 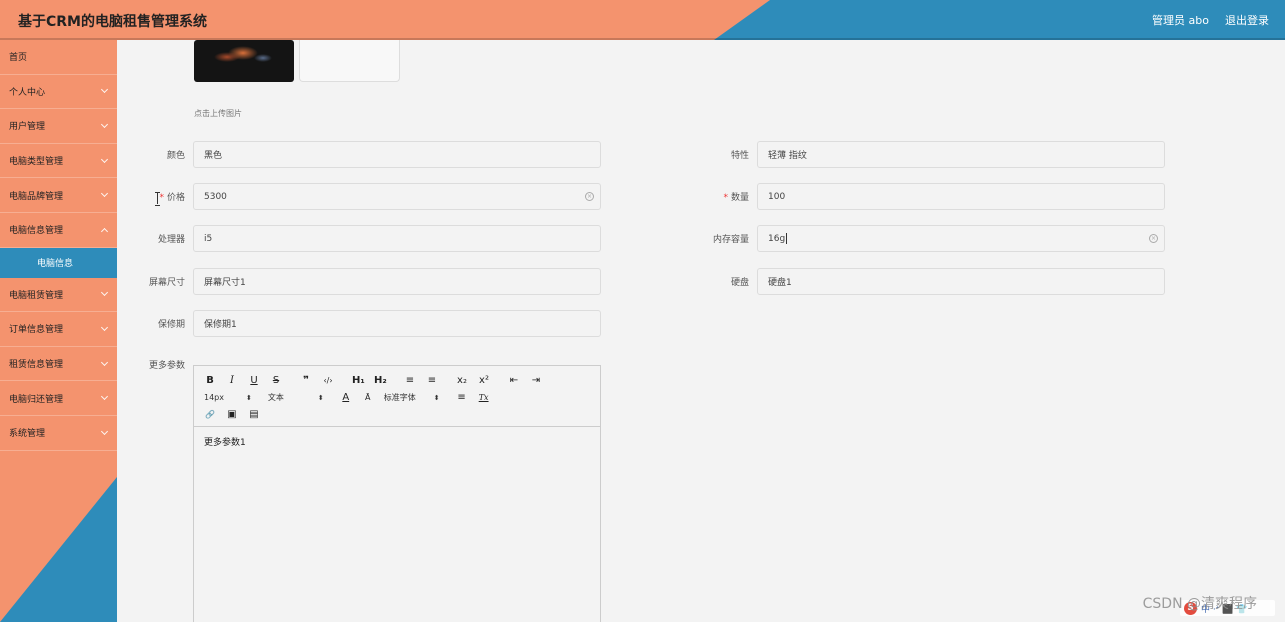 I want to click on app-title: 基于CRM的电脑租售管理系统, so click(x=112, y=22).